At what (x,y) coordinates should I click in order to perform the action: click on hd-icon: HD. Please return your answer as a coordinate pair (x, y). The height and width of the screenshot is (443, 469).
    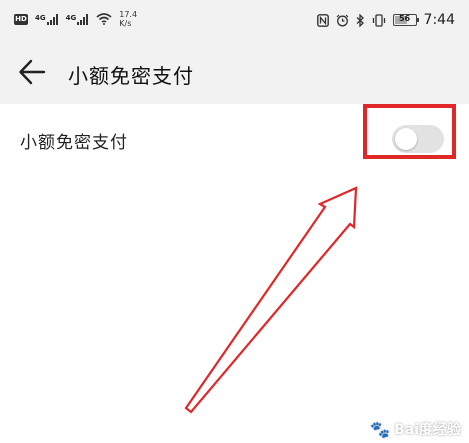
    Looking at the image, I should click on (21, 19).